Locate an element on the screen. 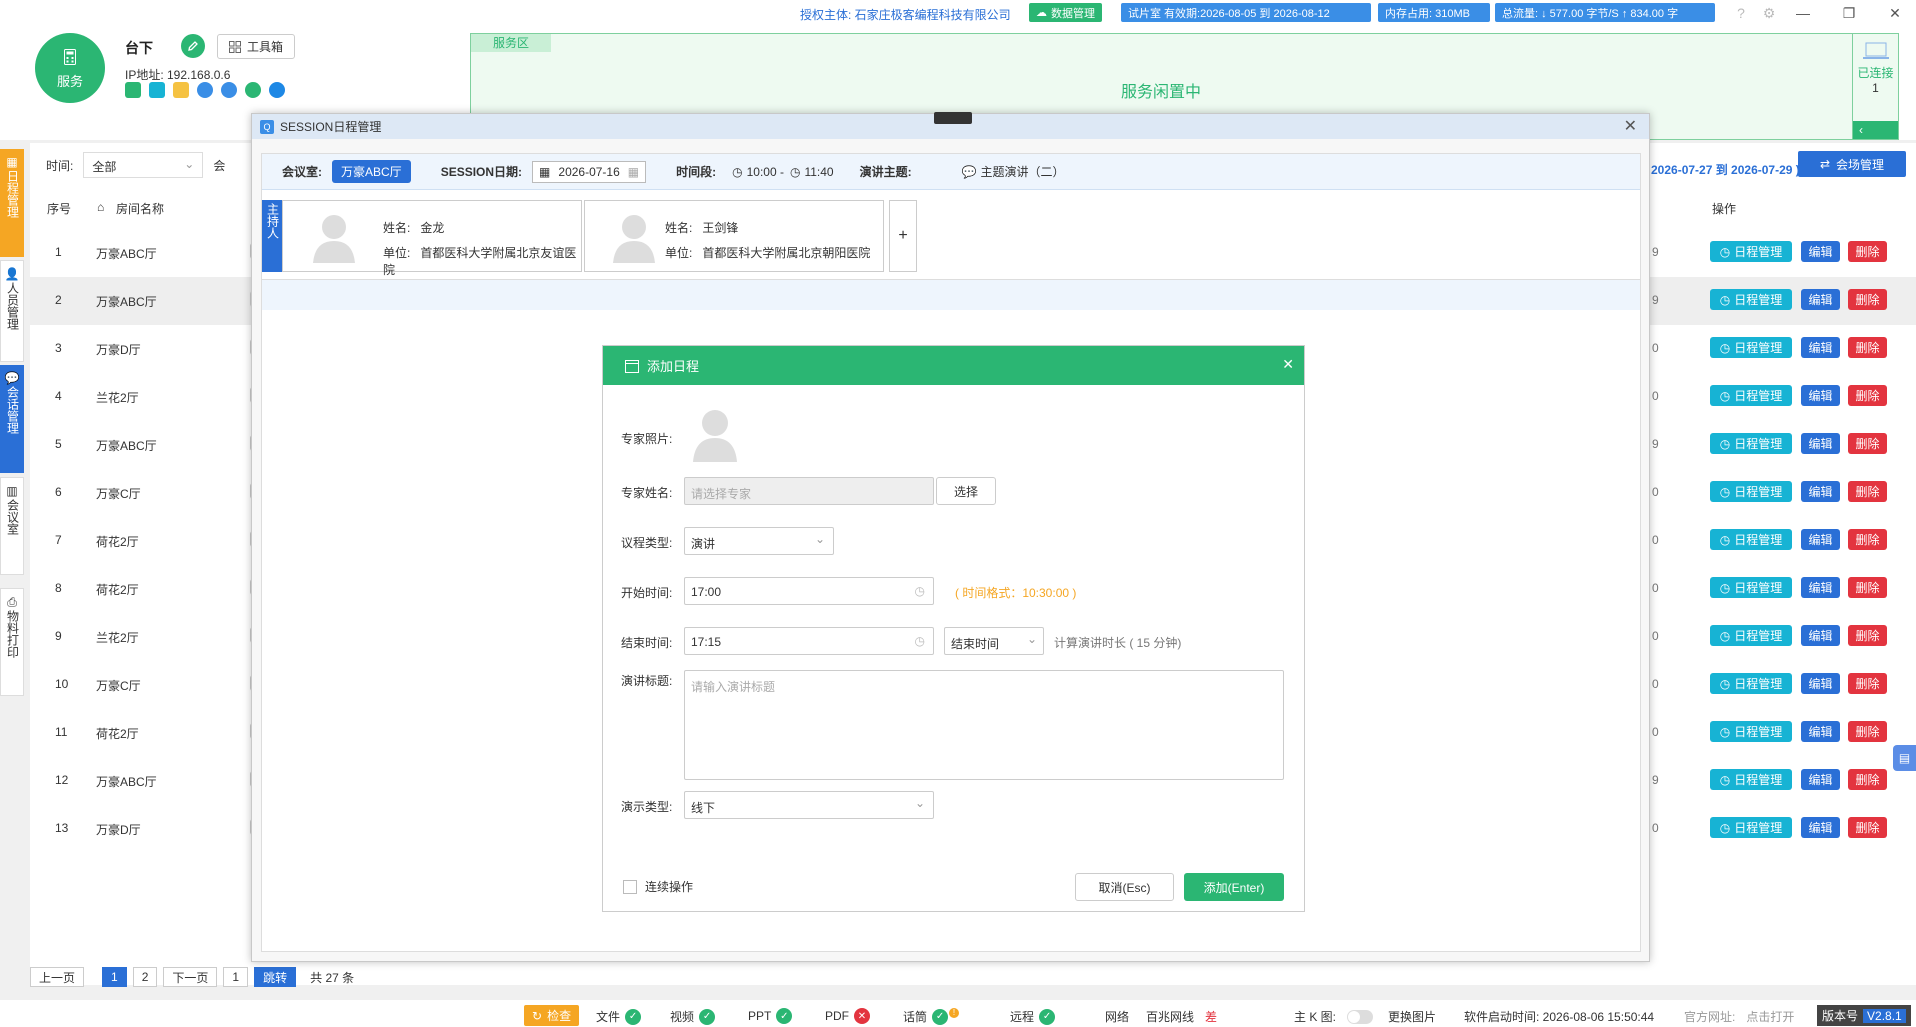  change-image-link: 更换图片 is located at coordinates (1412, 1016).